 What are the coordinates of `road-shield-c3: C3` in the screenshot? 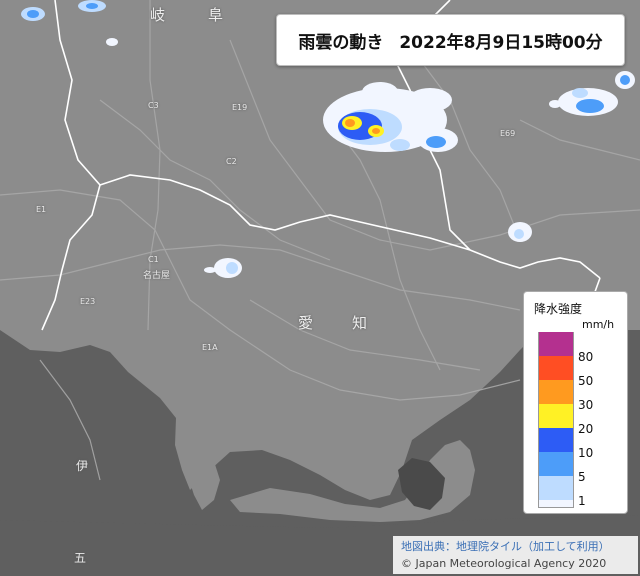 It's located at (153, 105).